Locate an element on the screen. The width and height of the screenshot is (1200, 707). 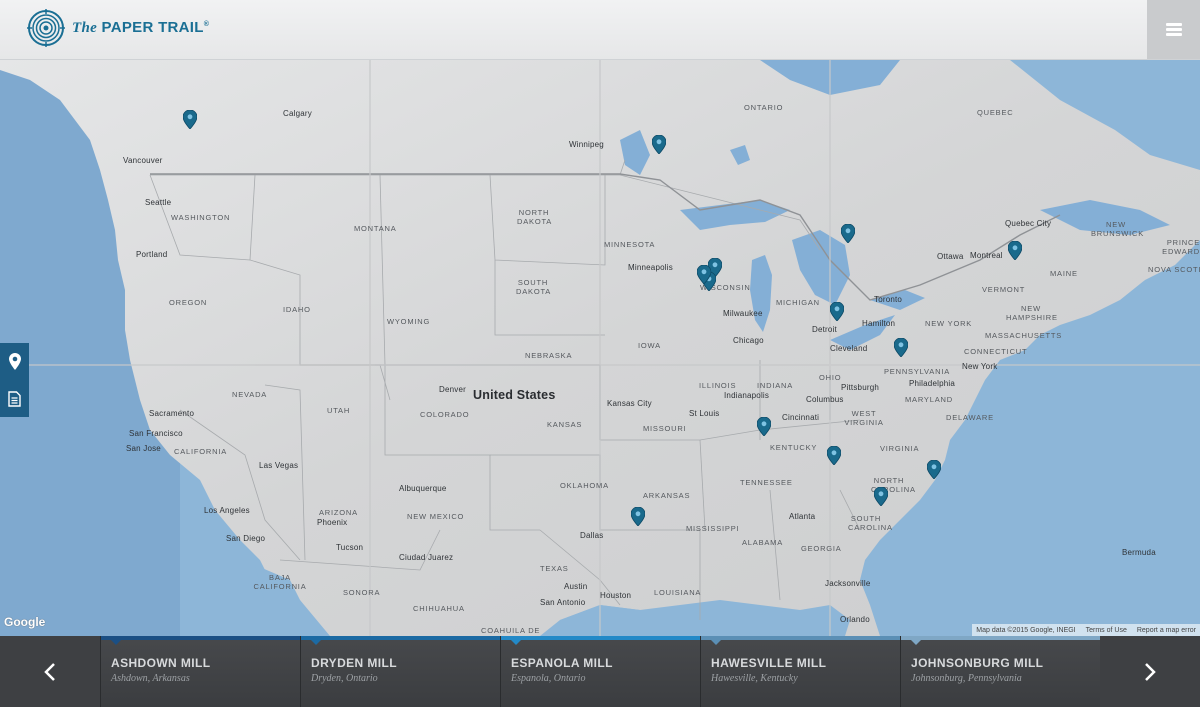
chevron-right-icon is located at coordinates (1150, 671).